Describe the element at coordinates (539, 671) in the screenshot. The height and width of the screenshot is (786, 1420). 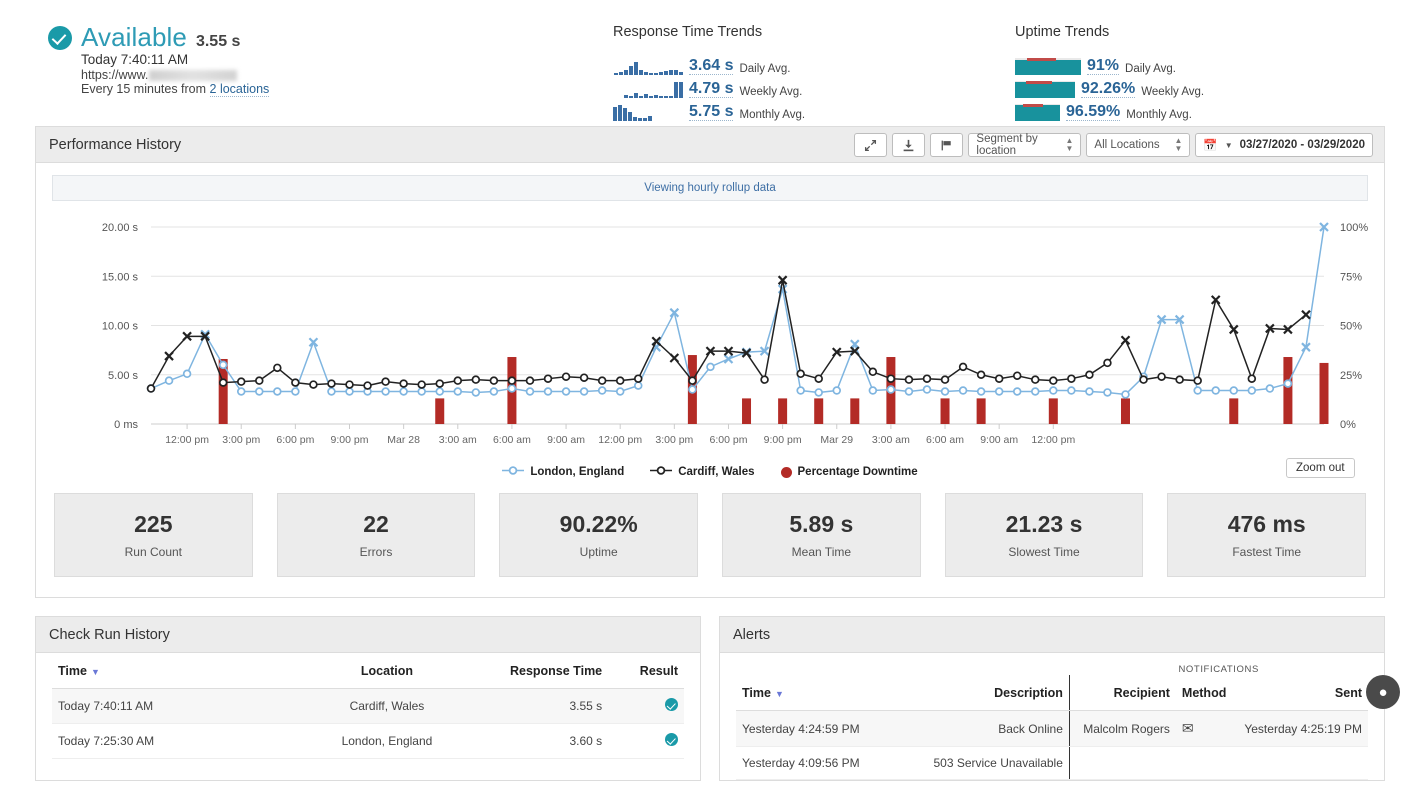
I see `column-header-response-time: Response Time` at that location.